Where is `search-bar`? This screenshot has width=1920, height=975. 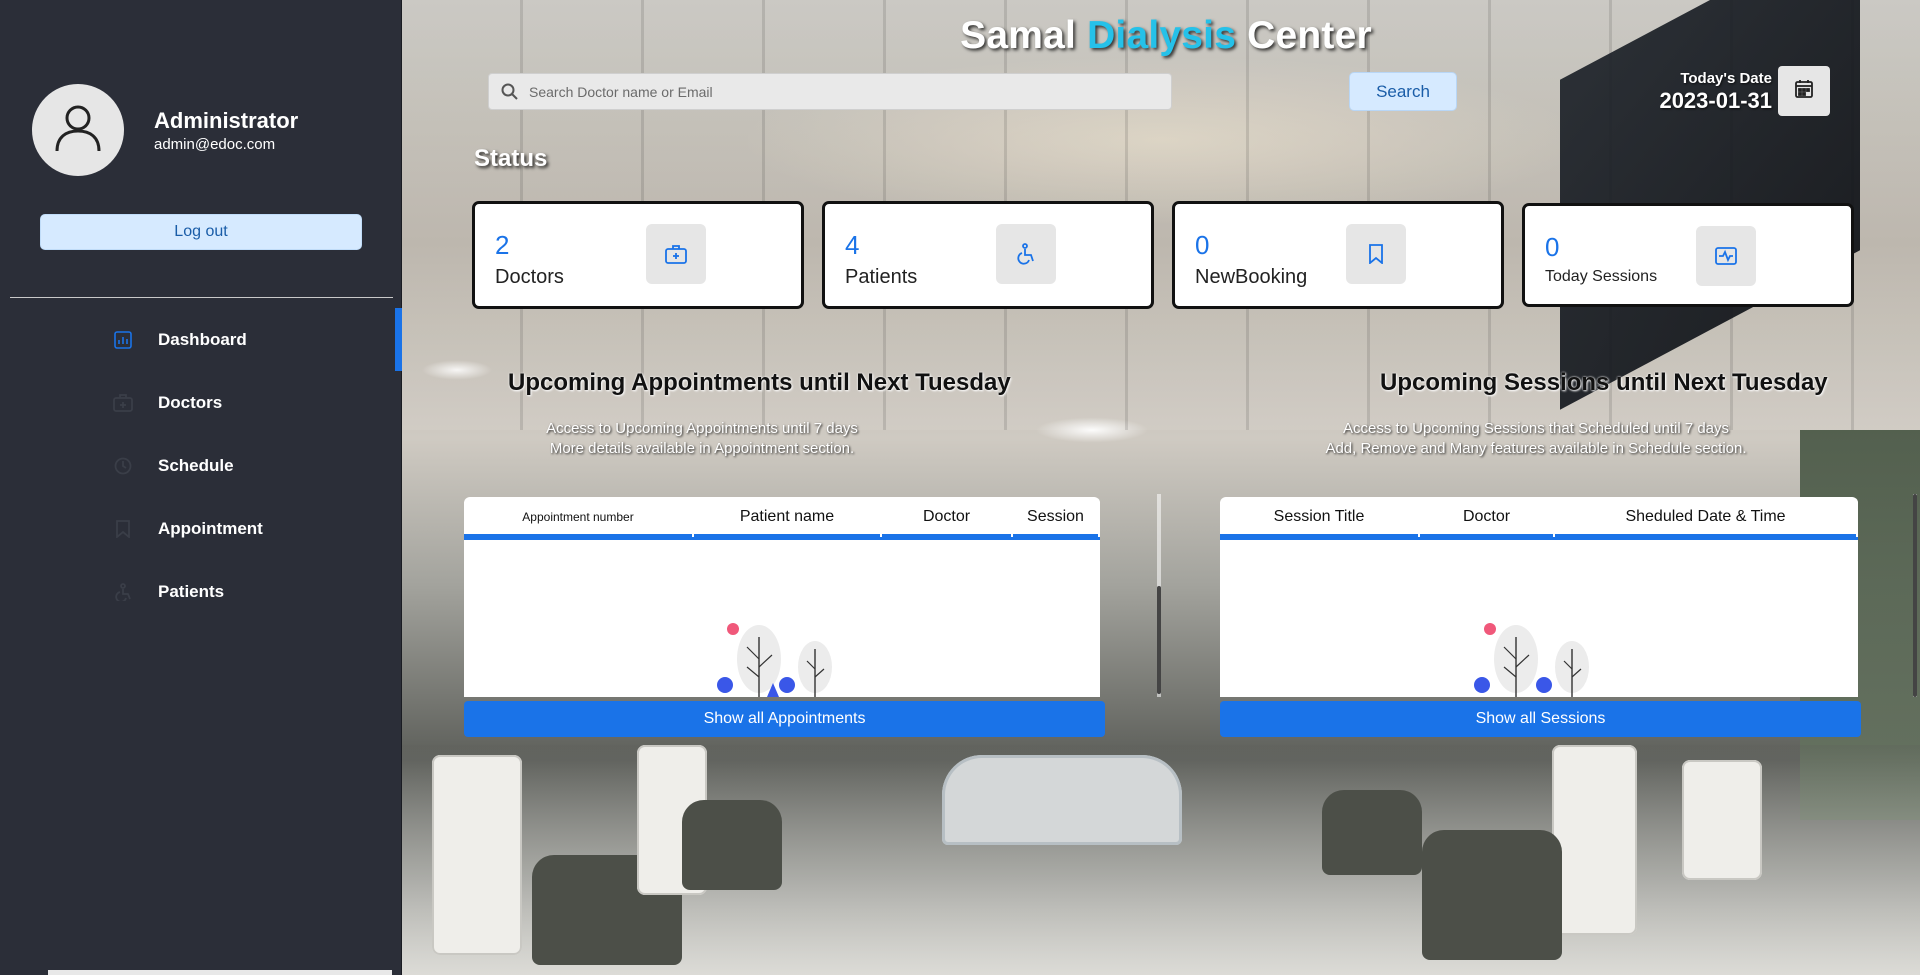 search-bar is located at coordinates (830, 91).